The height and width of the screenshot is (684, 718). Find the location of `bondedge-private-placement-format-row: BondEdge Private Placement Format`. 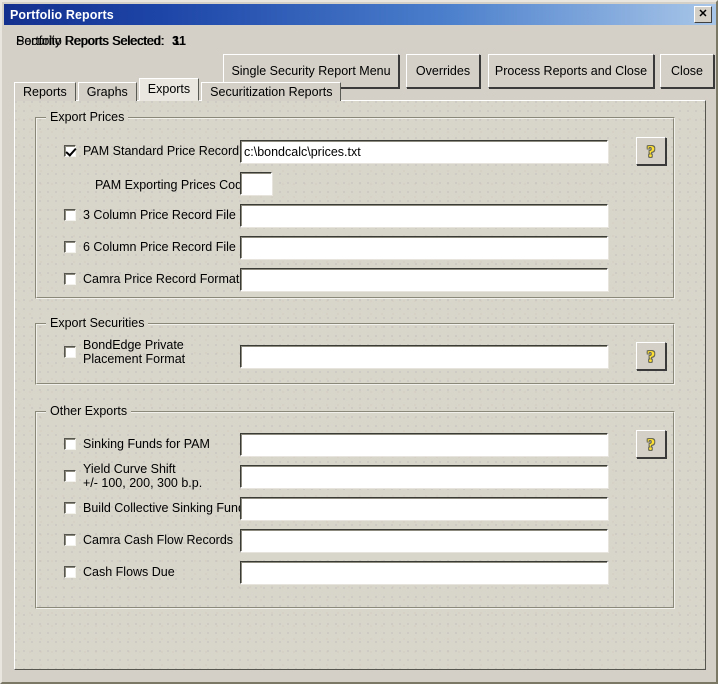

bondedge-private-placement-format-row: BondEdge Private Placement Format is located at coordinates (124, 352).